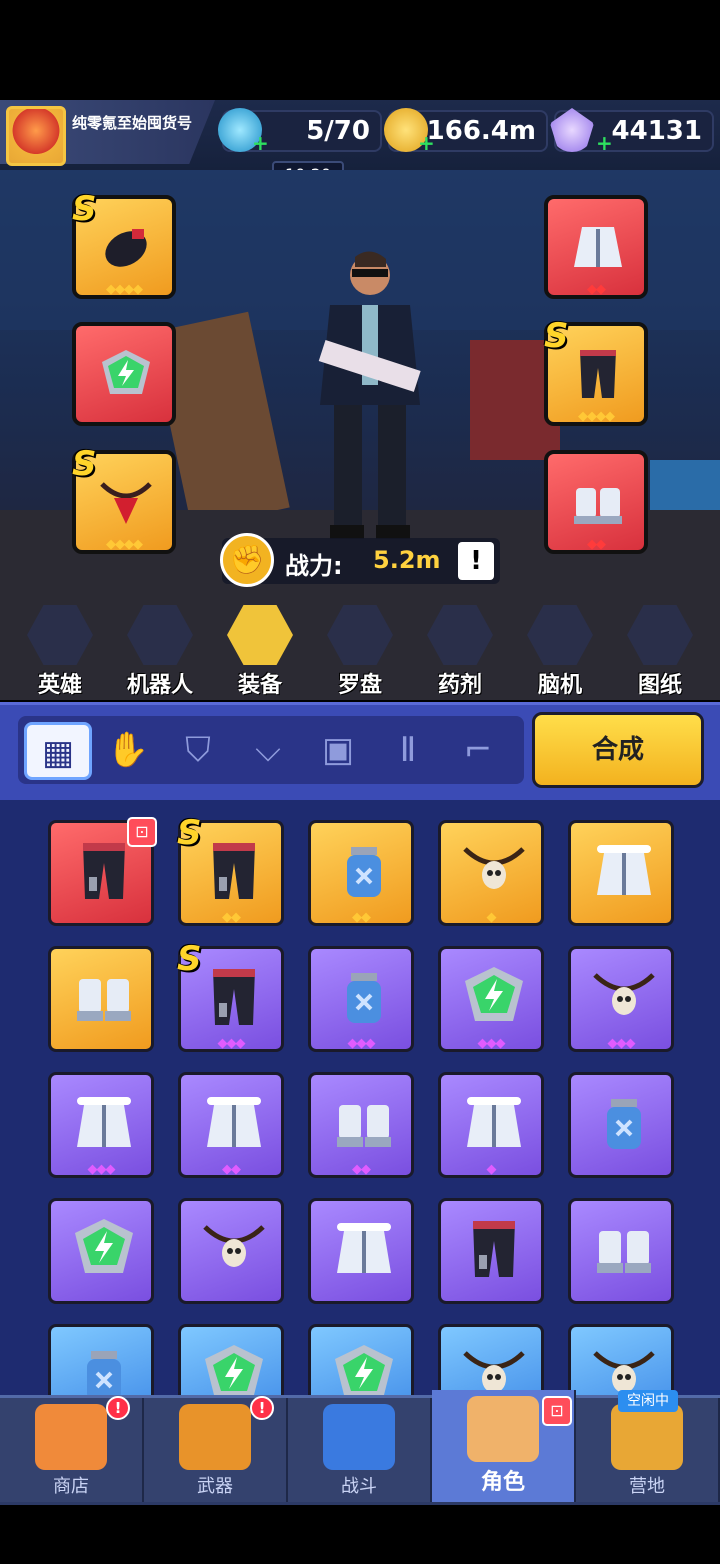 Image resolution: width=720 pixels, height=1564 pixels. Describe the element at coordinates (370, 395) in the screenshot. I see `hero-character` at that location.